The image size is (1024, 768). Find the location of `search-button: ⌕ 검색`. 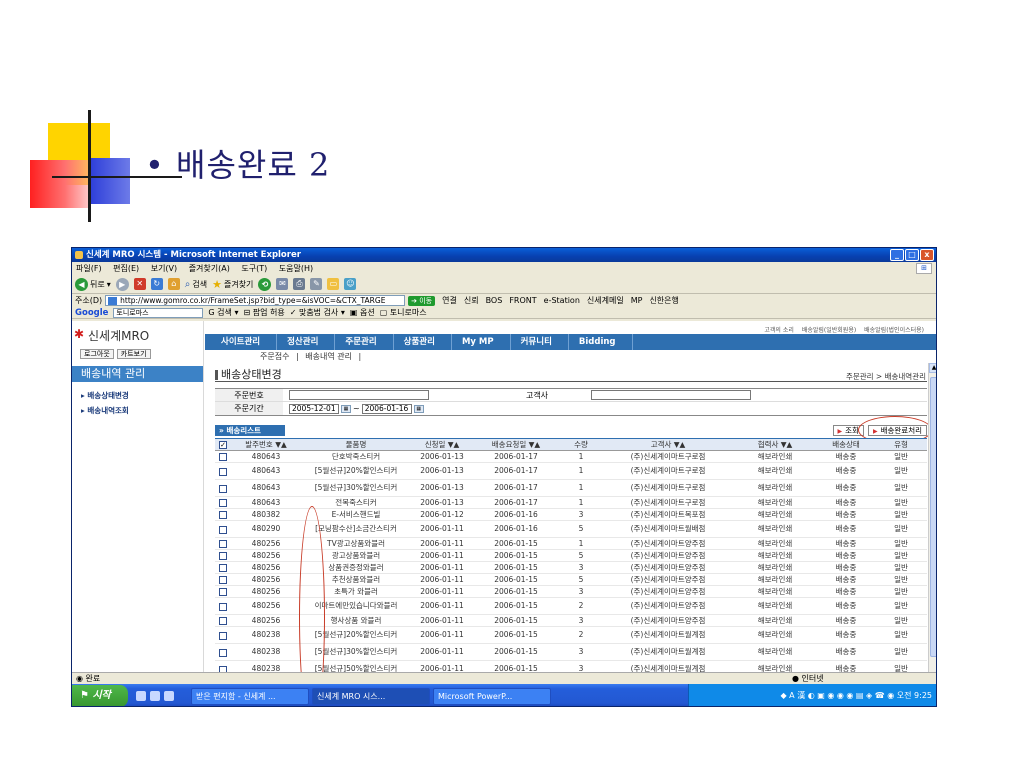

search-button: ⌕ 검색 is located at coordinates (196, 284).